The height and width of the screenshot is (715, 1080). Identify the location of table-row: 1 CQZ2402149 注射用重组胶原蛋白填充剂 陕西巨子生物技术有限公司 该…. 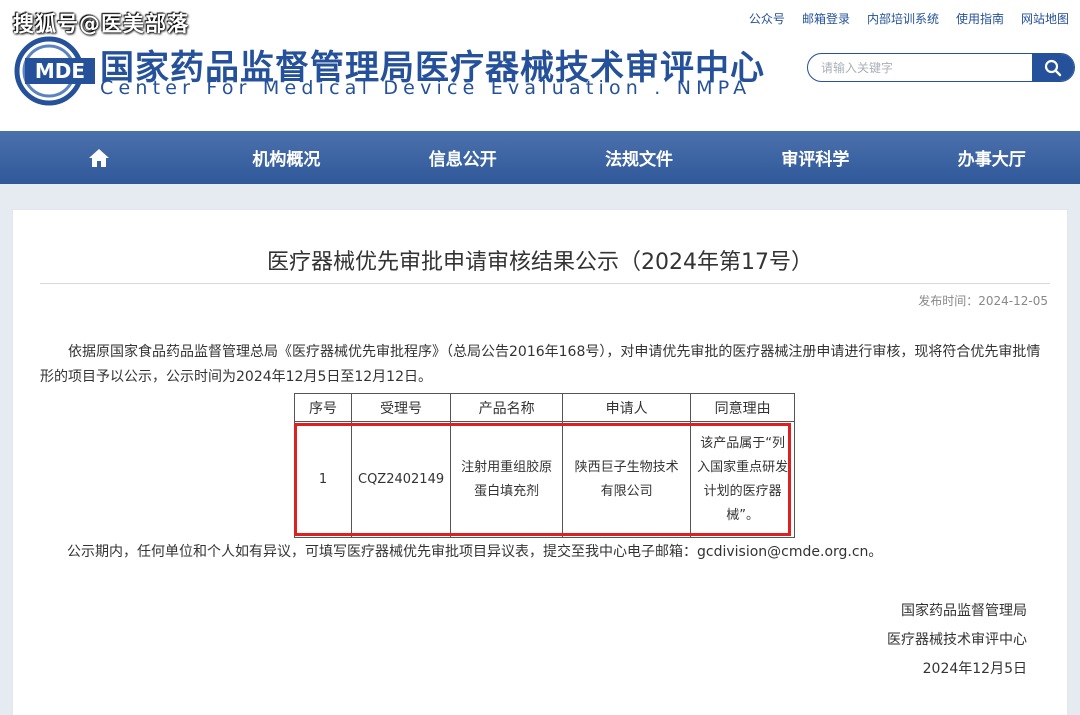
(545, 479).